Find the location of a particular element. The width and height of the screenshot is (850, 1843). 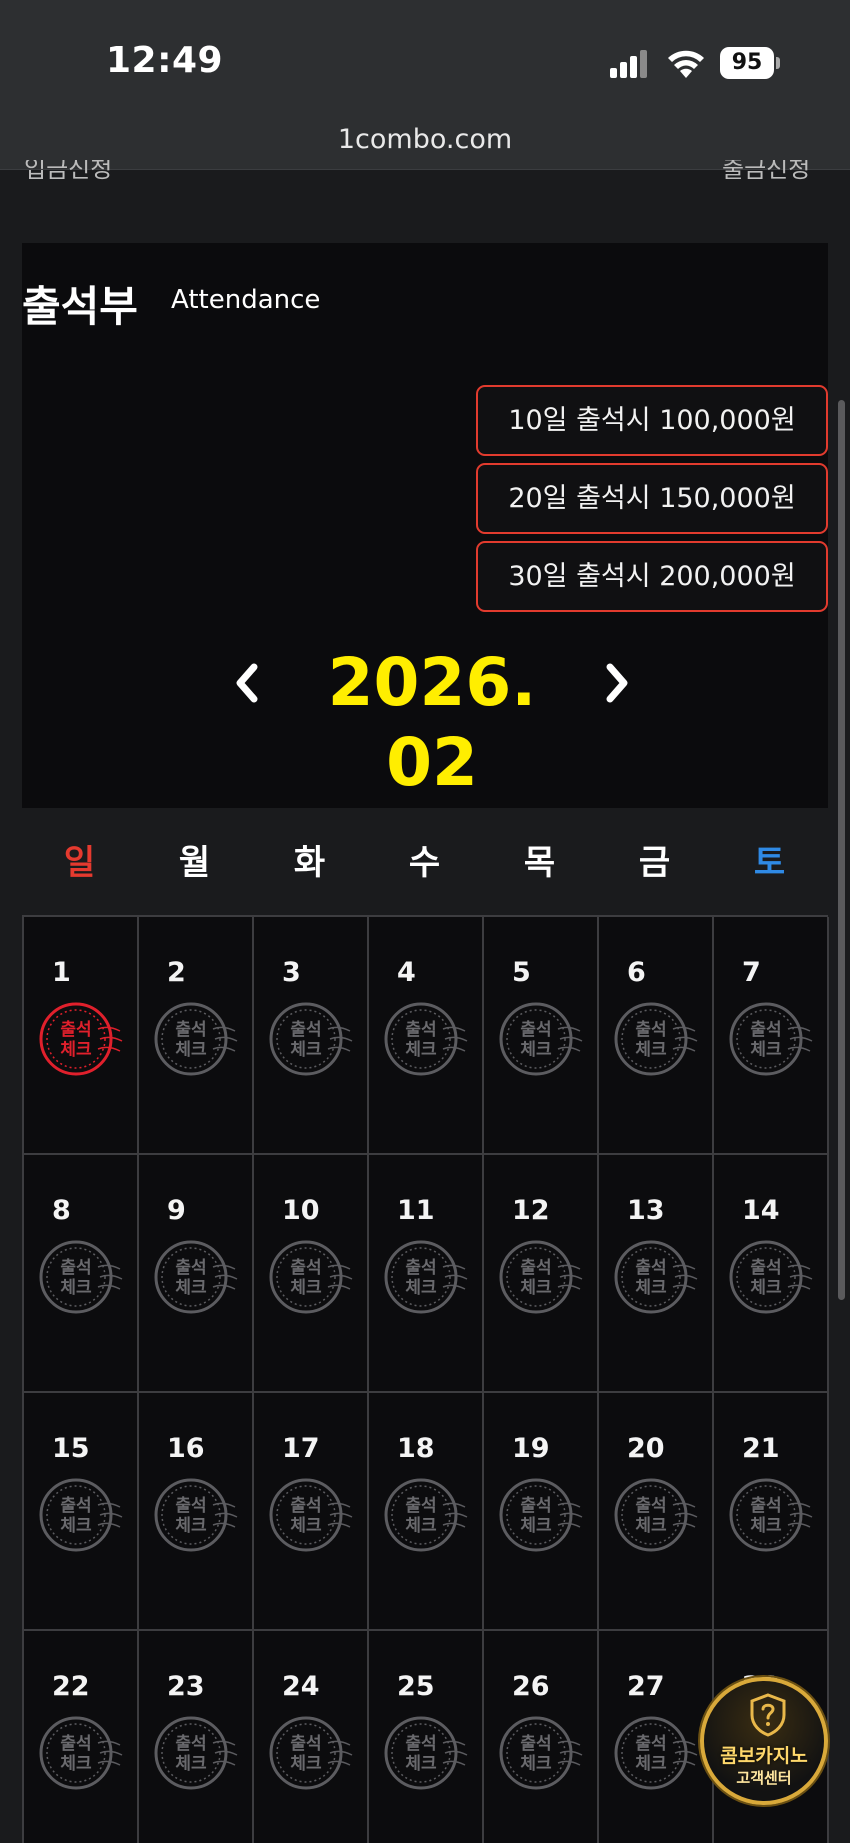

calendar-day-cell: 11 출석 체크 is located at coordinates (426, 1274).